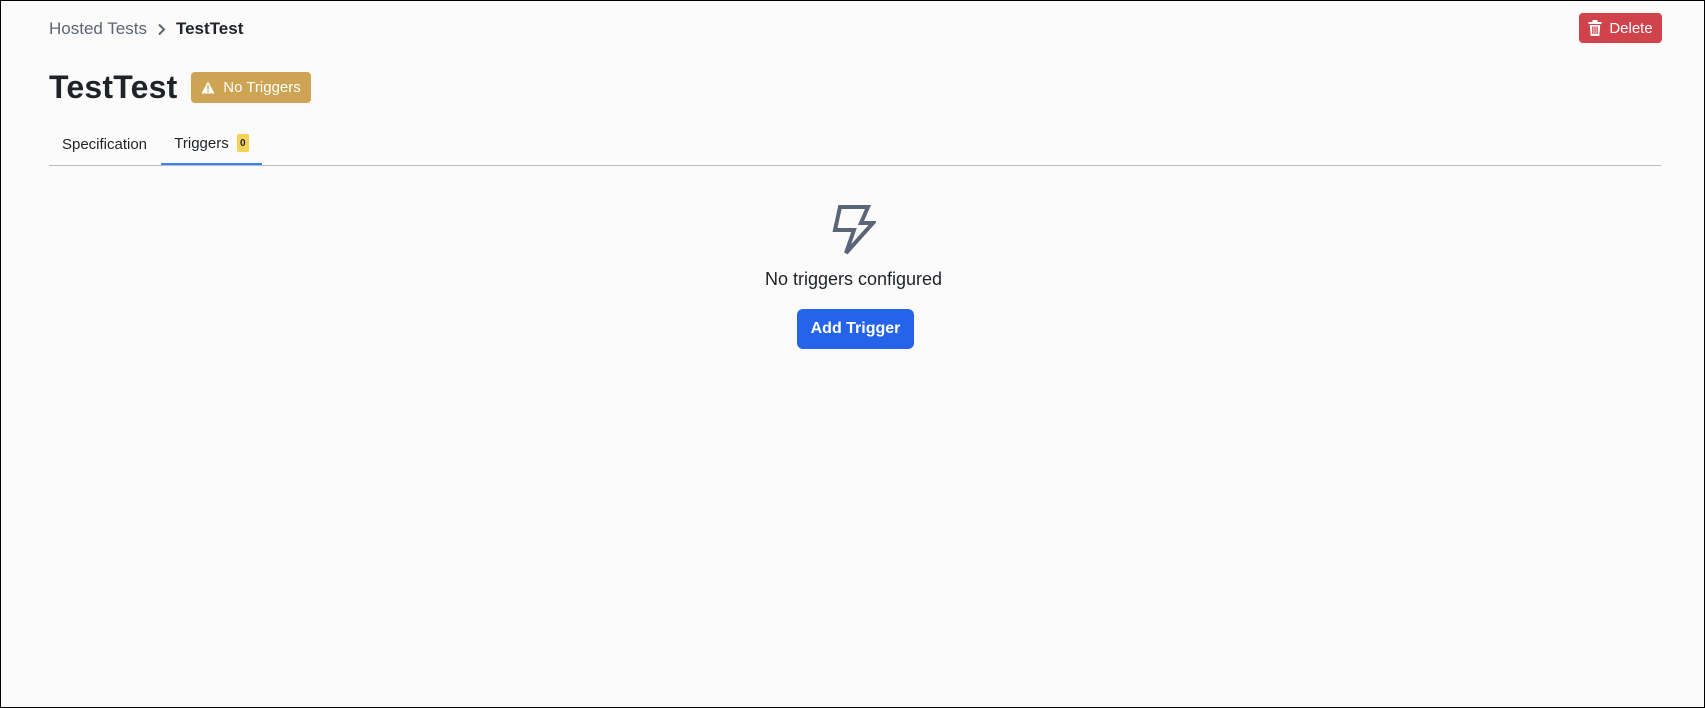 Image resolution: width=1705 pixels, height=708 pixels. What do you see at coordinates (201, 143) in the screenshot?
I see `tab-triggers-label: Triggers` at bounding box center [201, 143].